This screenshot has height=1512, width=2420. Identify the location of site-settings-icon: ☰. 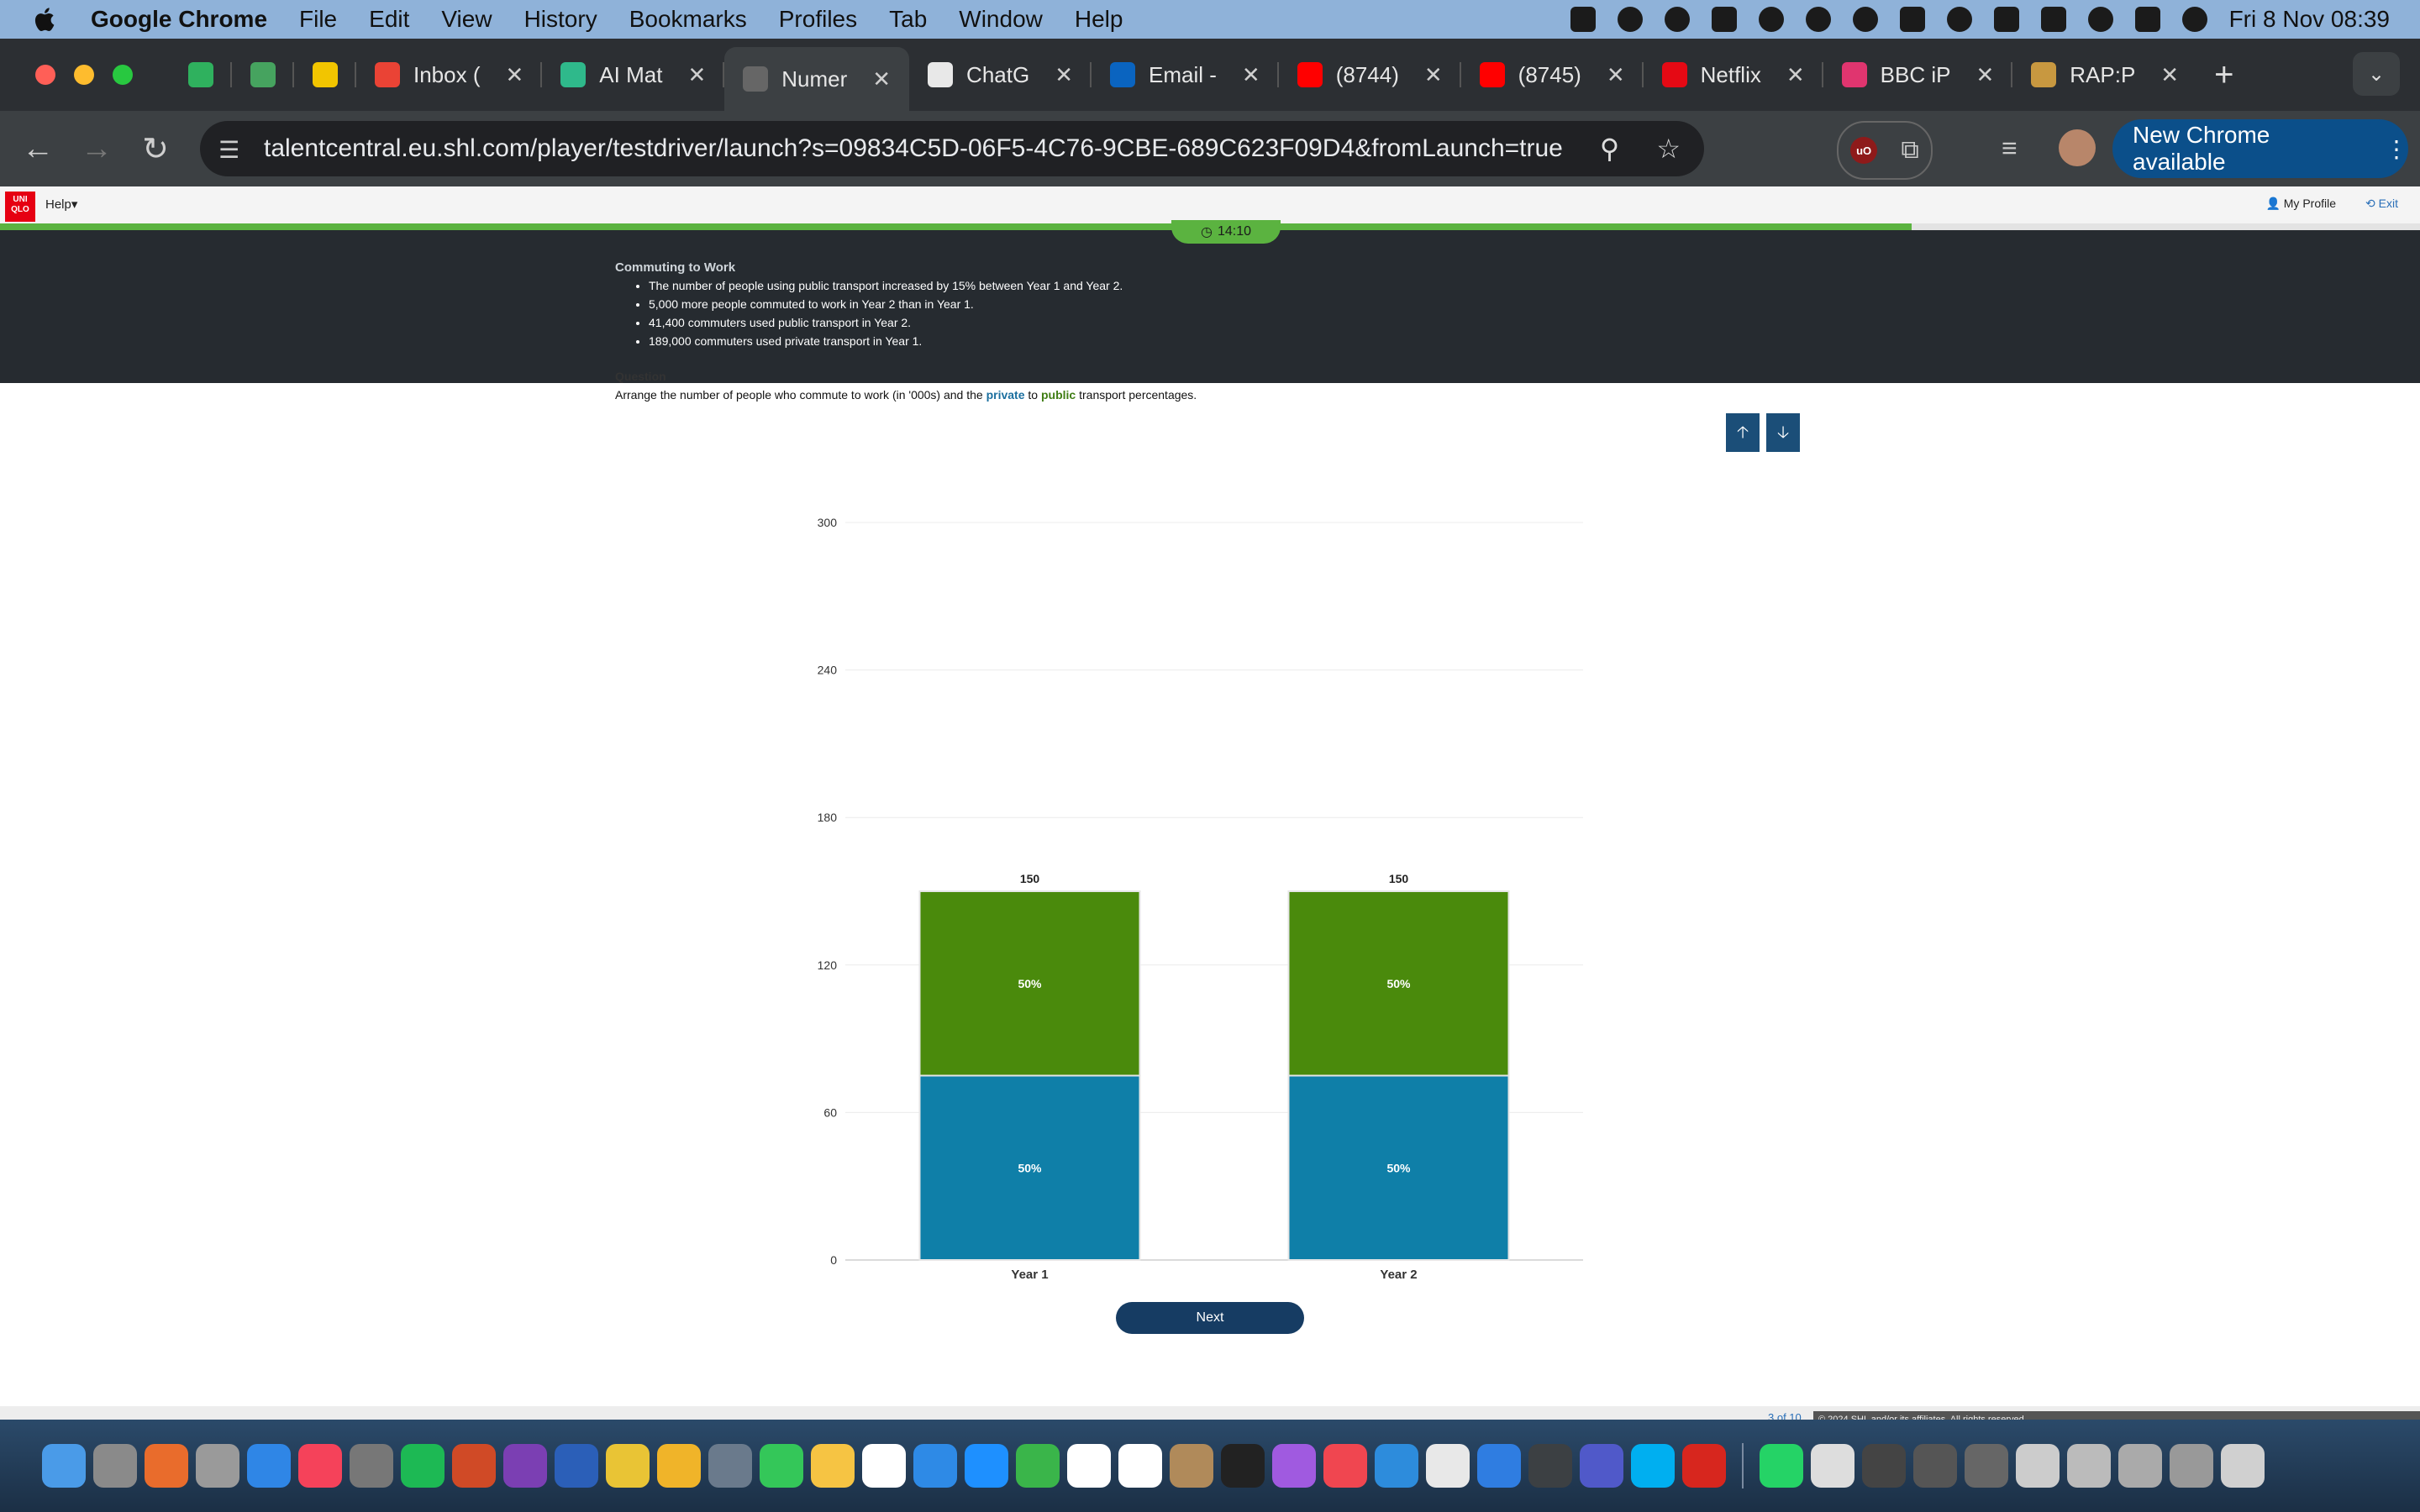
(231, 149).